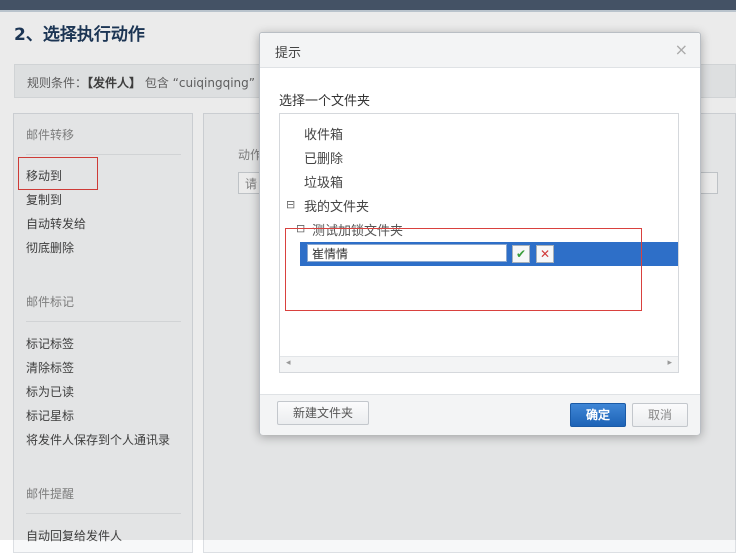 The height and width of the screenshot is (553, 736). Describe the element at coordinates (660, 415) in the screenshot. I see `cancel-button: 取消` at that location.